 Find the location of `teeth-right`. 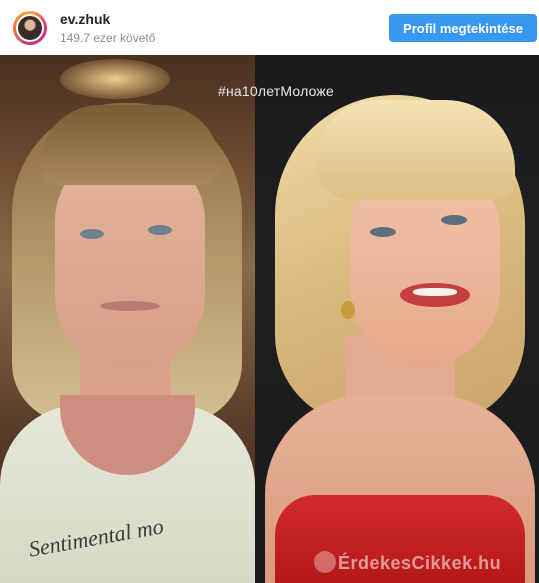

teeth-right is located at coordinates (435, 292).